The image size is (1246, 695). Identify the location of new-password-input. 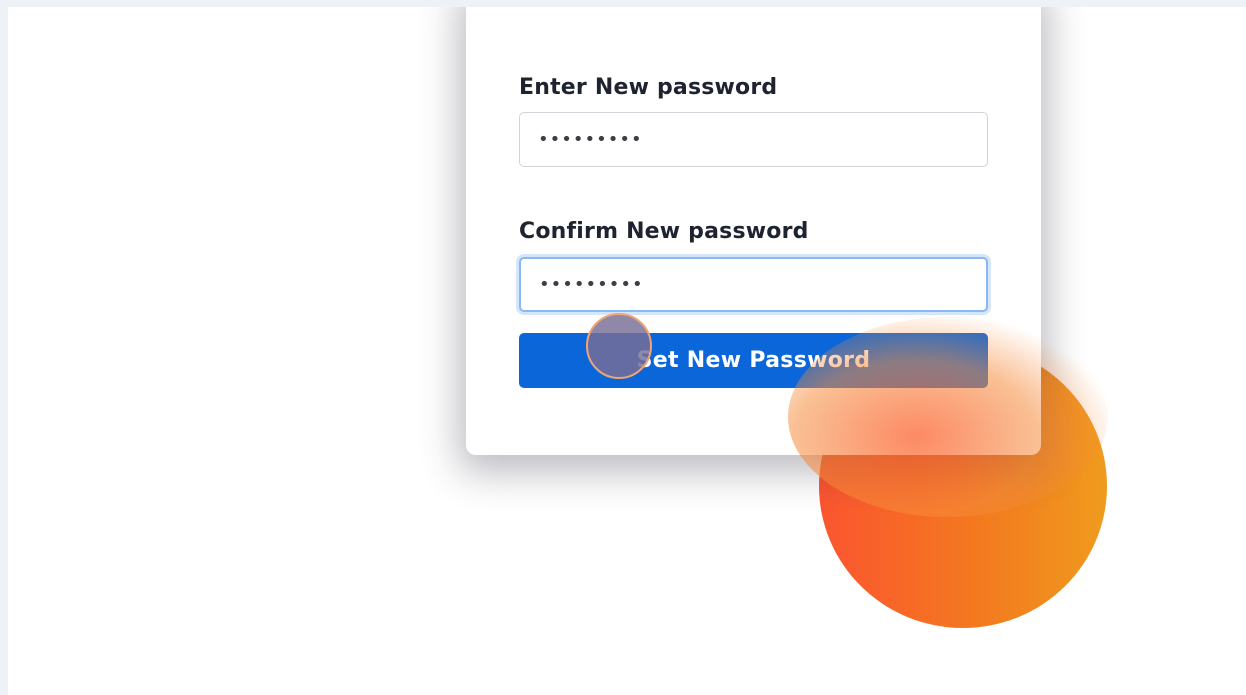
(753, 139).